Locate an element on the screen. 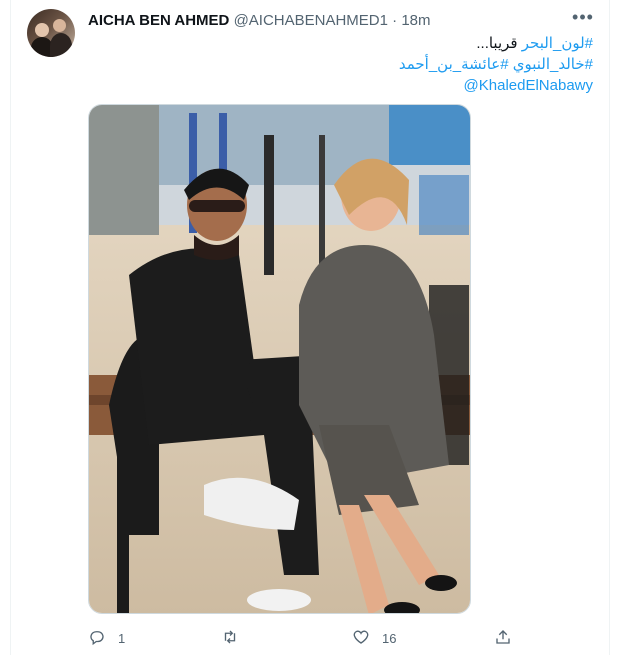 This screenshot has width=621, height=655. author-avatar is located at coordinates (51, 33).